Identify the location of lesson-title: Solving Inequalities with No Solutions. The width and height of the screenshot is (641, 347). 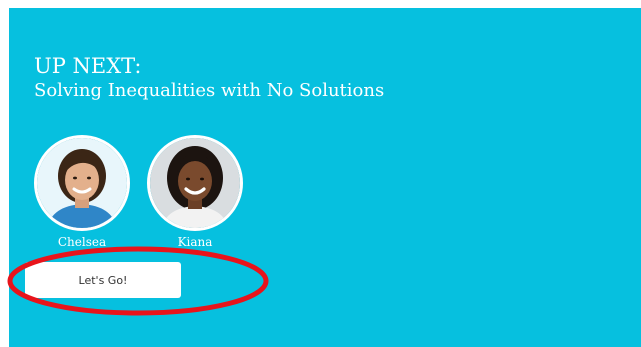
(209, 90).